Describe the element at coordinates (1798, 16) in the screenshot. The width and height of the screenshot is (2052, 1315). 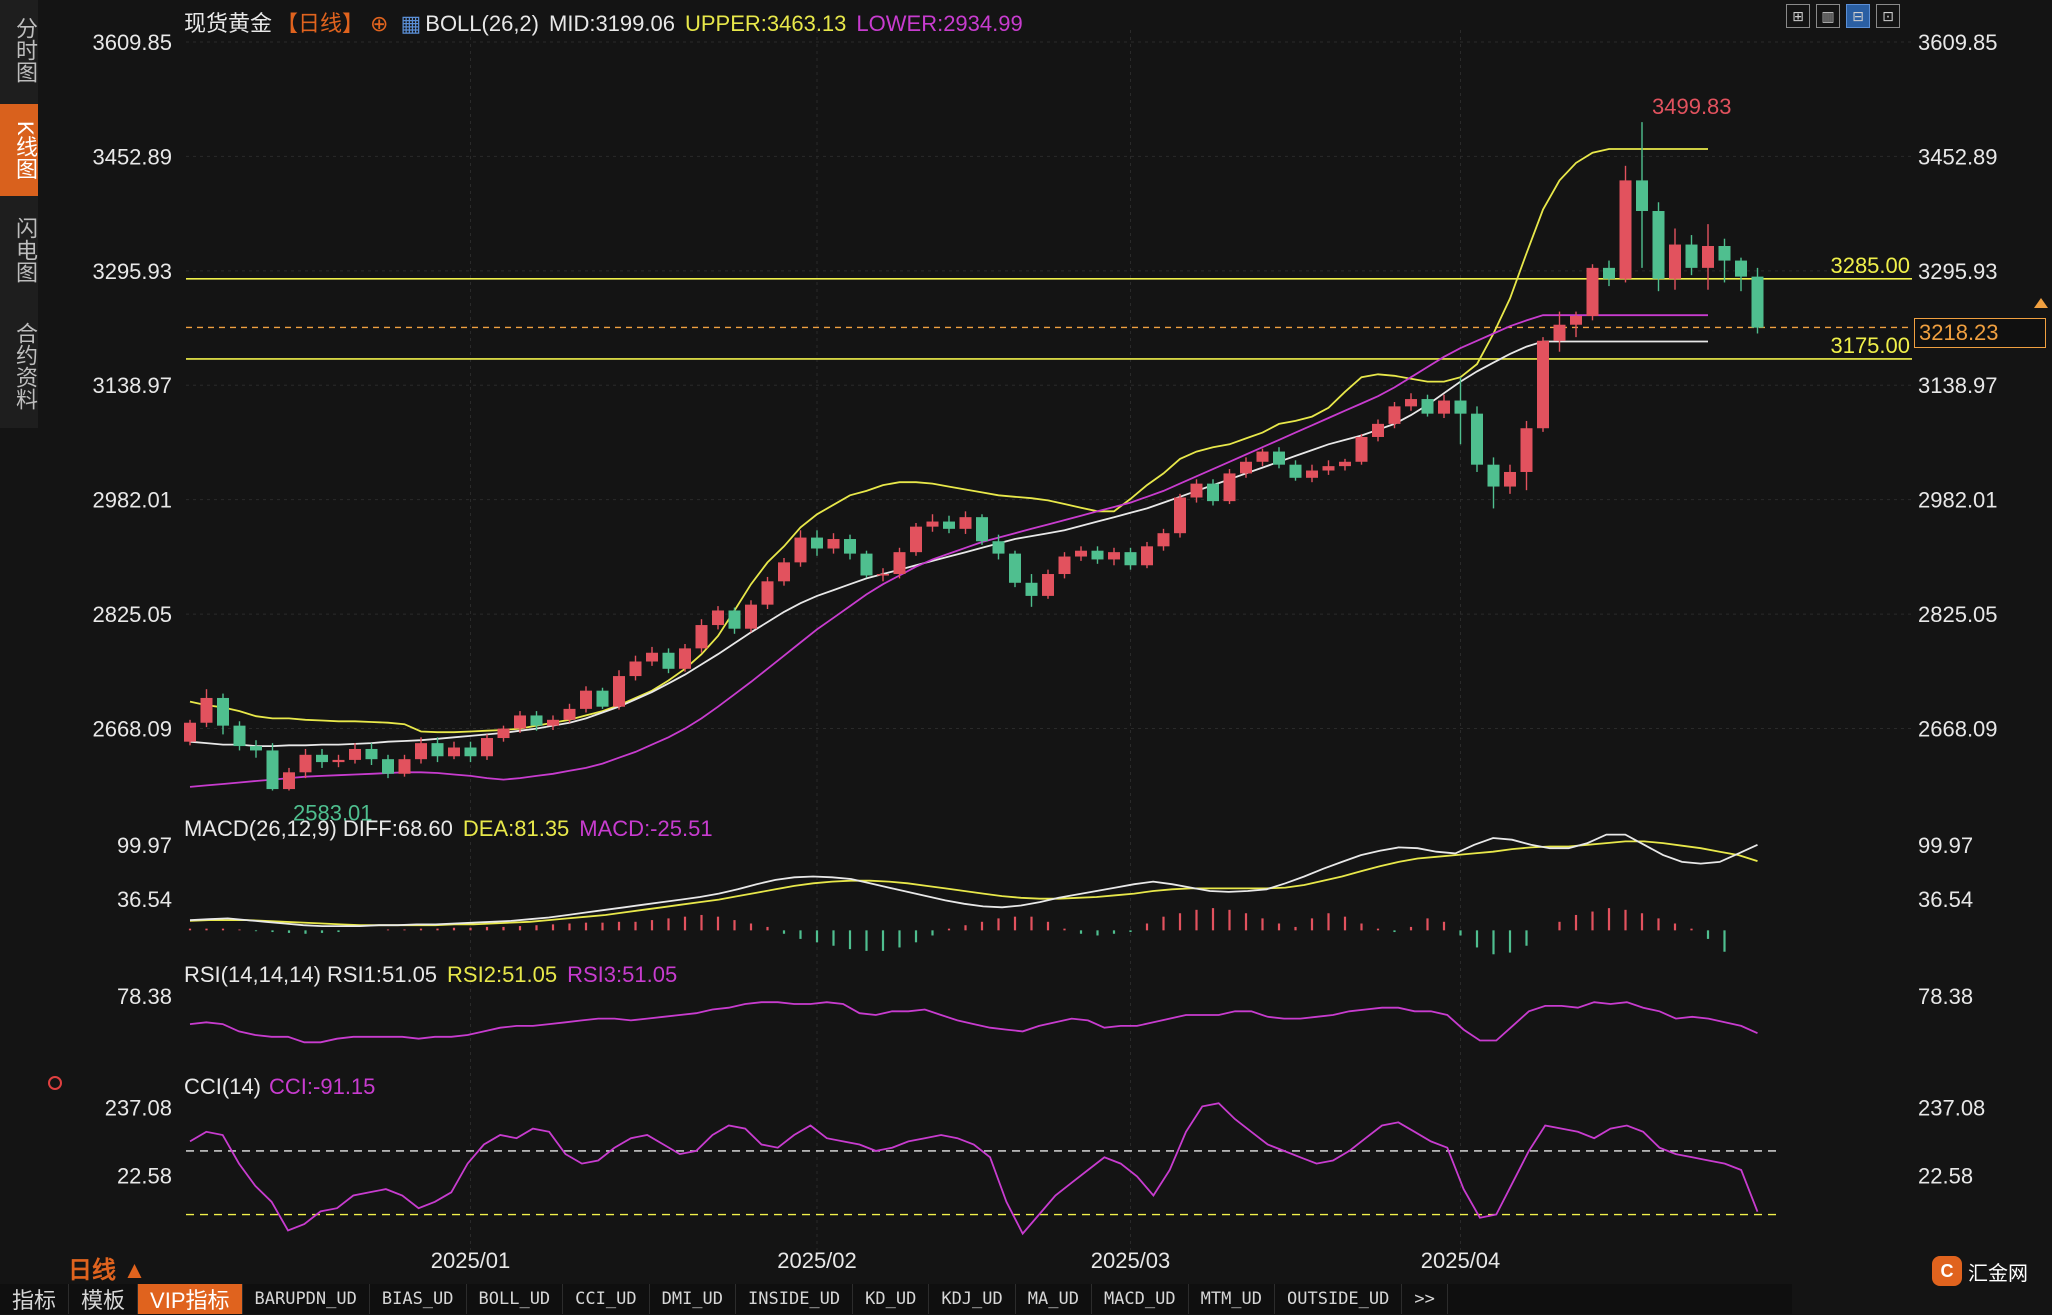
I see `grid-view-icon: ⊞` at that location.